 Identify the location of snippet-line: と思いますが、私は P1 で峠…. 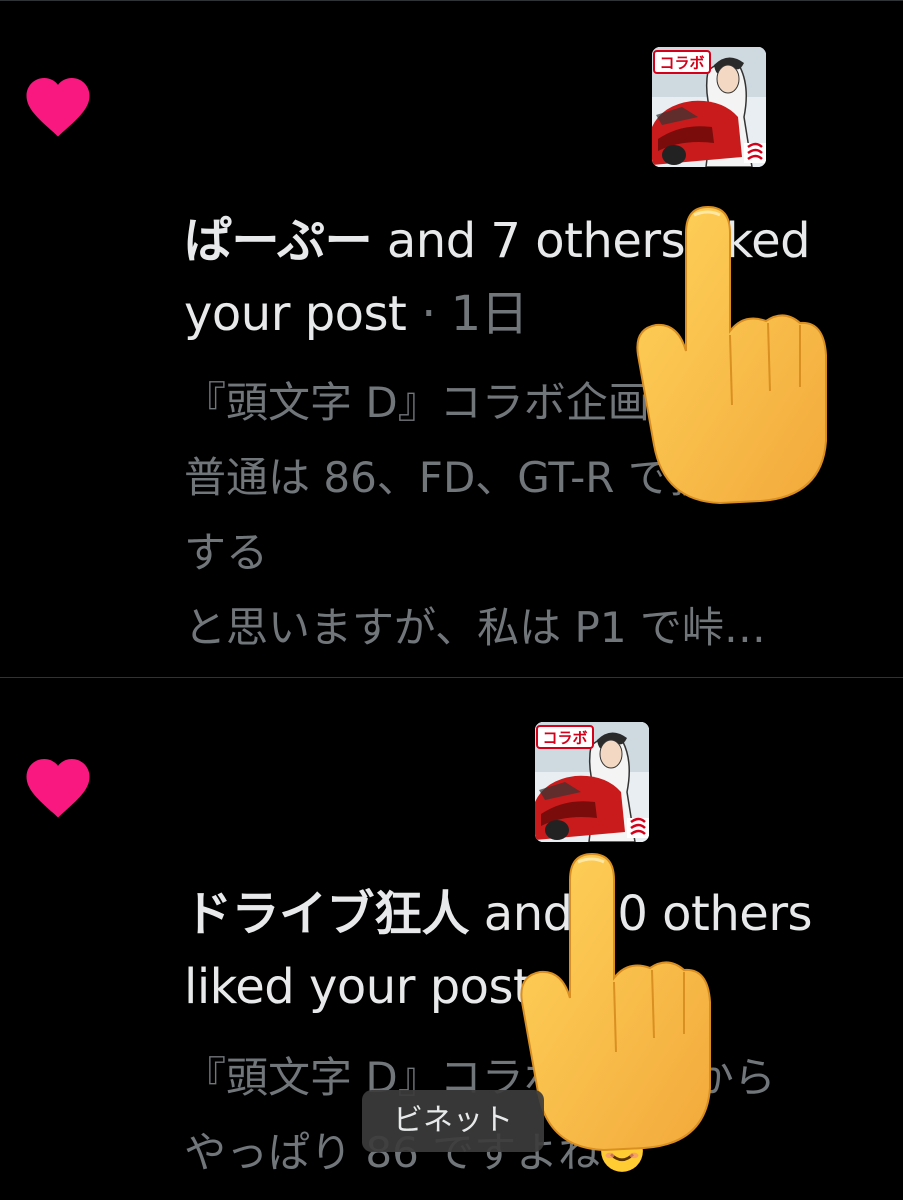
(475, 627).